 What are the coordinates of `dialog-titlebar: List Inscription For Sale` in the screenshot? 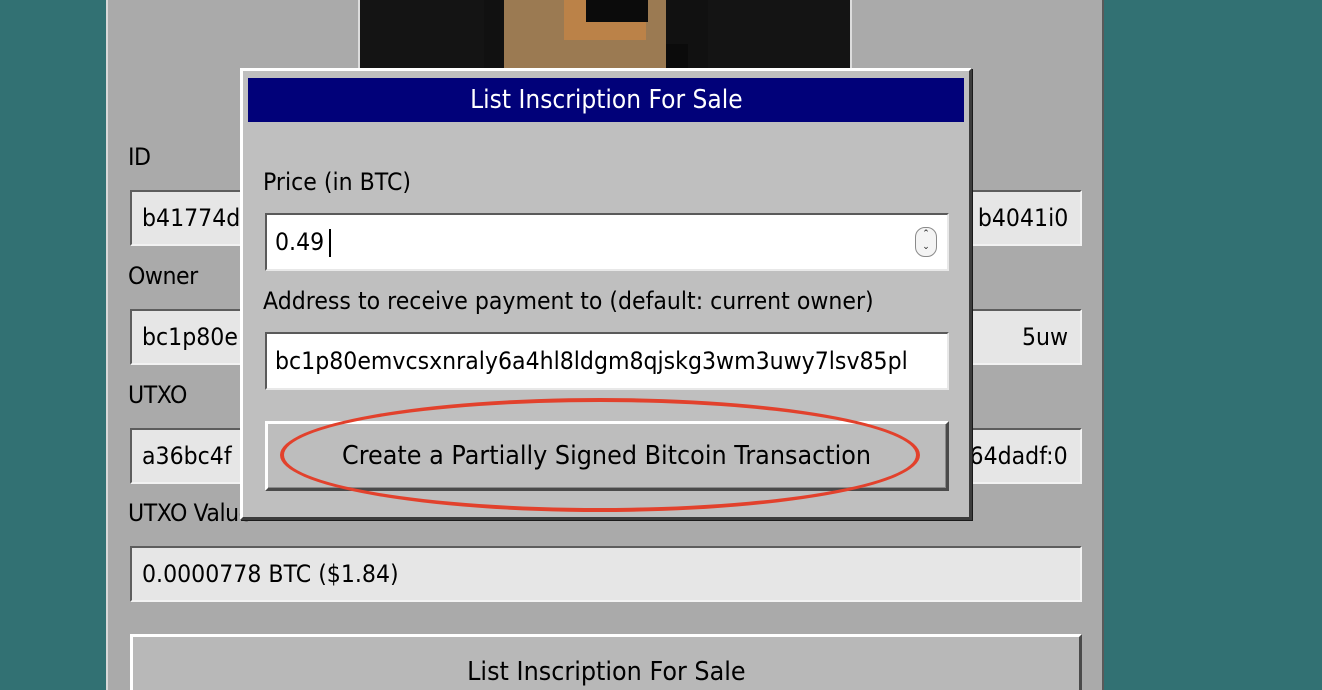 It's located at (606, 100).